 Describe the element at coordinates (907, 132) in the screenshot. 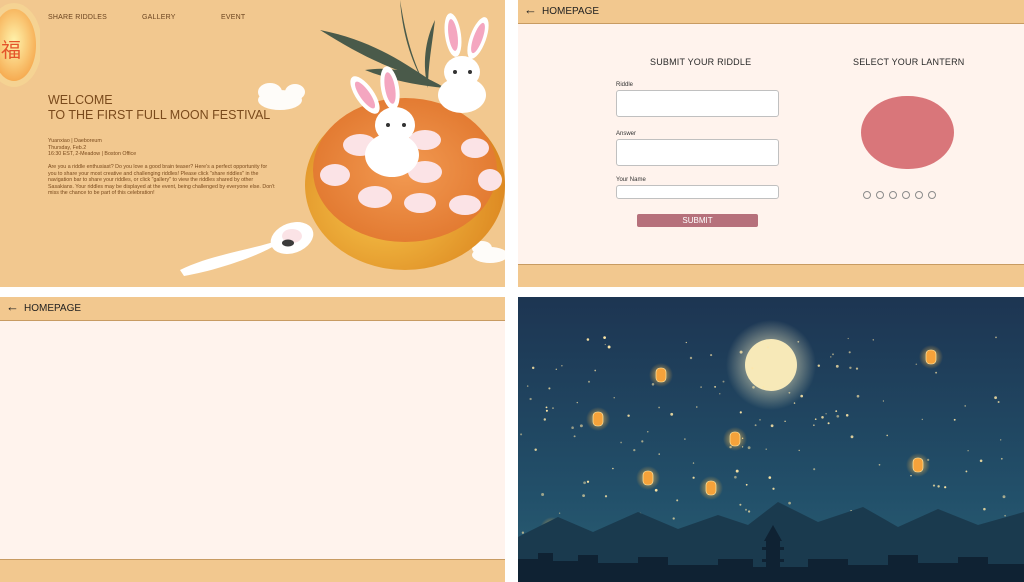

I see `lantern-preview` at that location.